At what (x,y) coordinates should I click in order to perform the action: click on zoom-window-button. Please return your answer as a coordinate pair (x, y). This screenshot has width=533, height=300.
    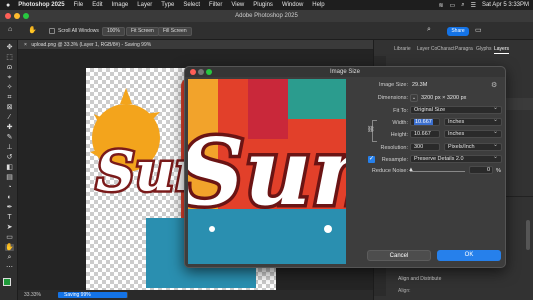
    Looking at the image, I should click on (26, 16).